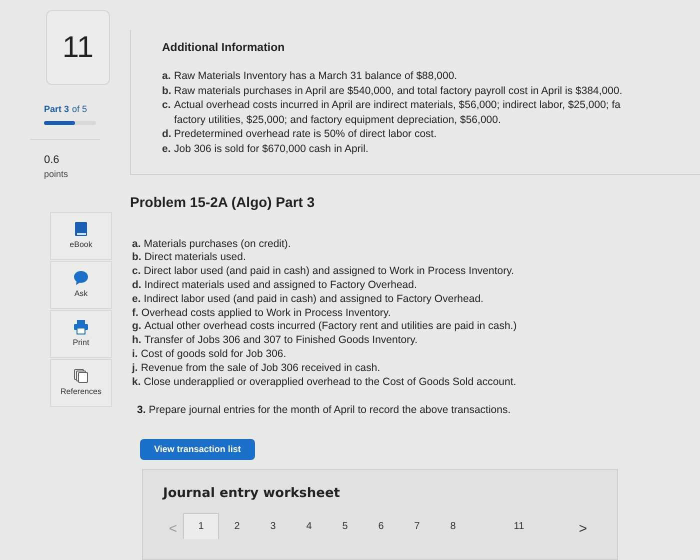 The width and height of the screenshot is (700, 560). I want to click on part-count: of 5, so click(80, 109).